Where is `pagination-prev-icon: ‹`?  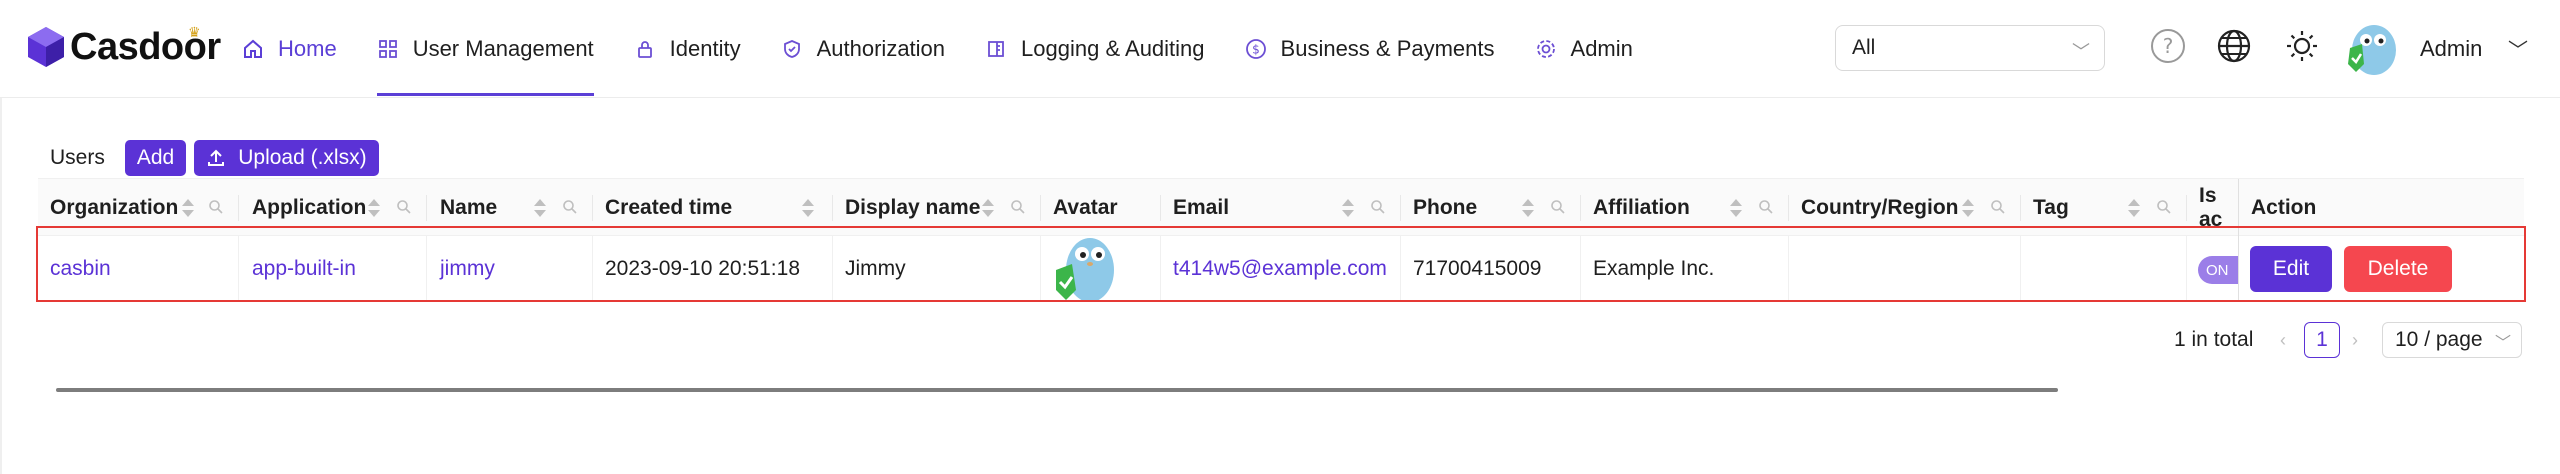 pagination-prev-icon: ‹ is located at coordinates (2283, 340).